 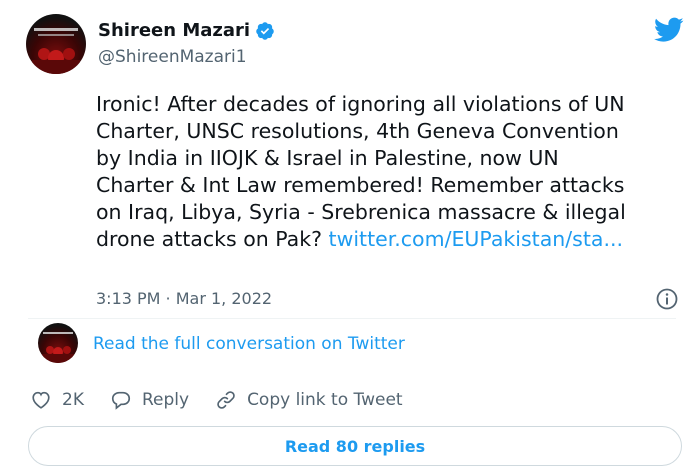 What do you see at coordinates (667, 299) in the screenshot?
I see `info-icon` at bounding box center [667, 299].